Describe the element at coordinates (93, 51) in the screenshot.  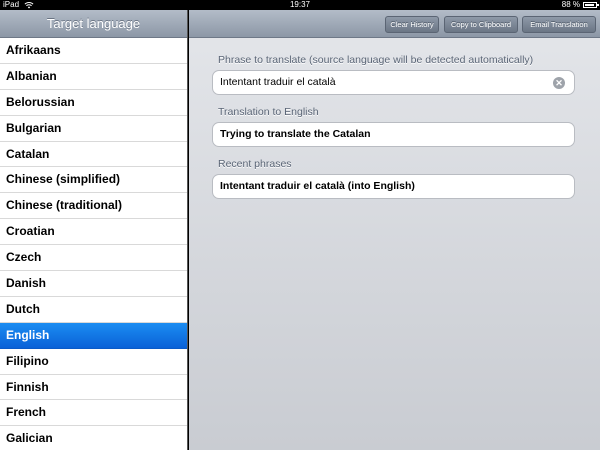
I see `language-item: Afrikaans` at that location.